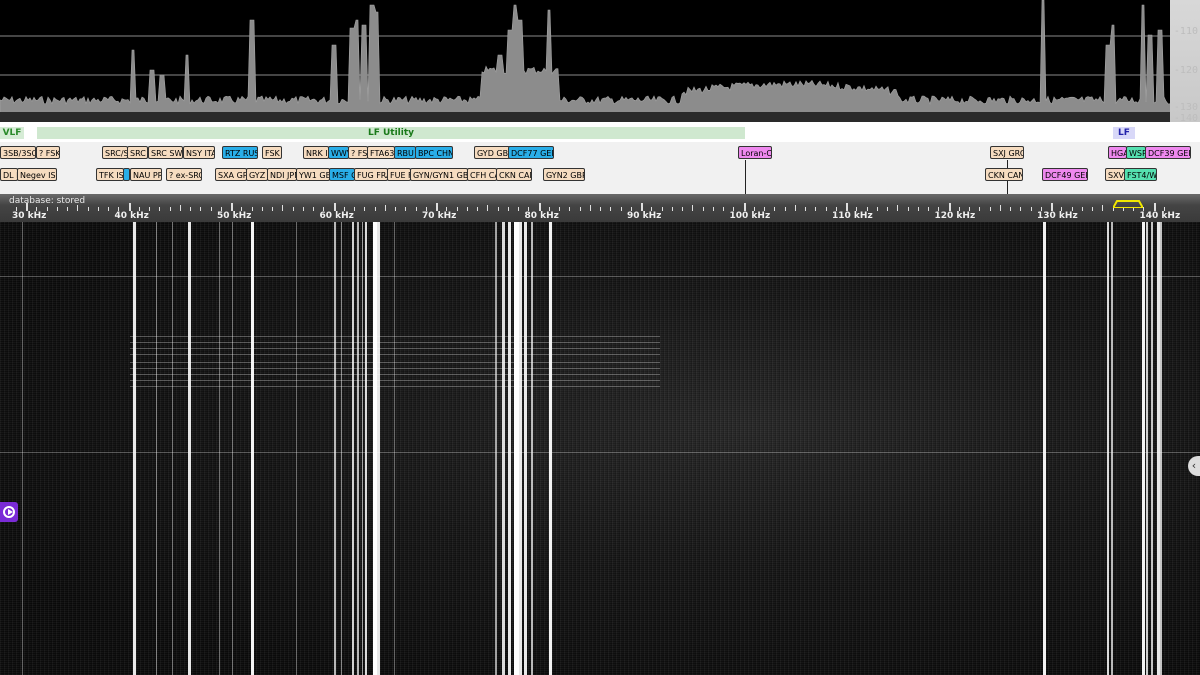 The height and width of the screenshot is (675, 1200). I want to click on station-label: WSPI, so click(1136, 152).